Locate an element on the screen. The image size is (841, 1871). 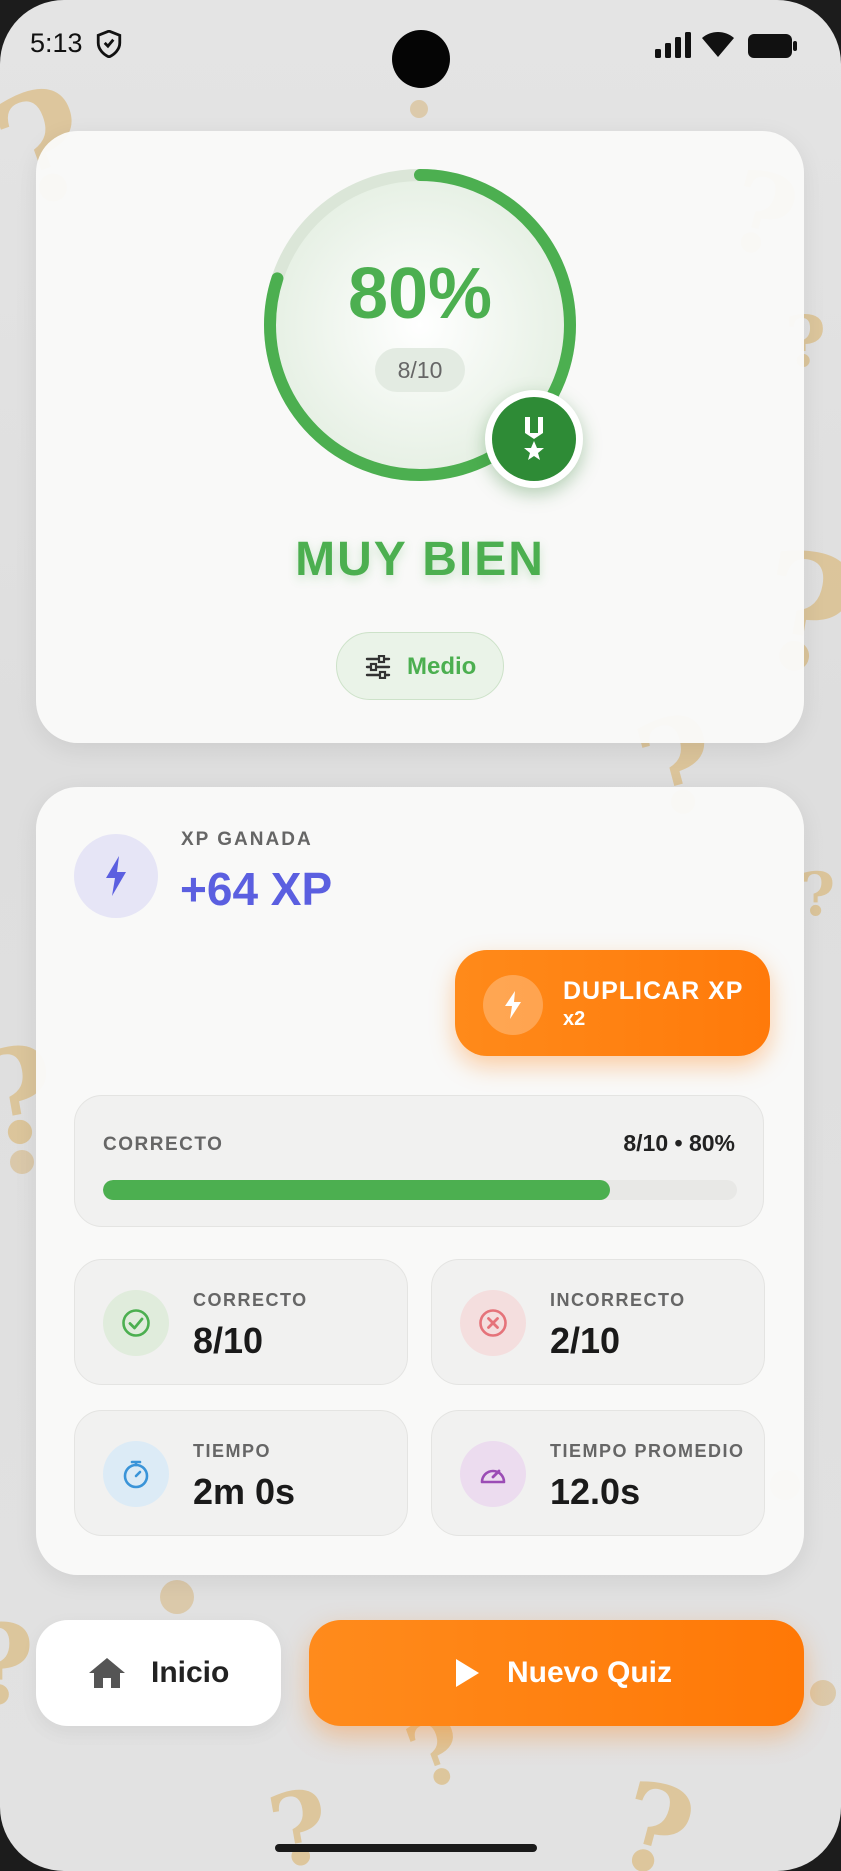
wifi-icon is located at coordinates (718, 44).